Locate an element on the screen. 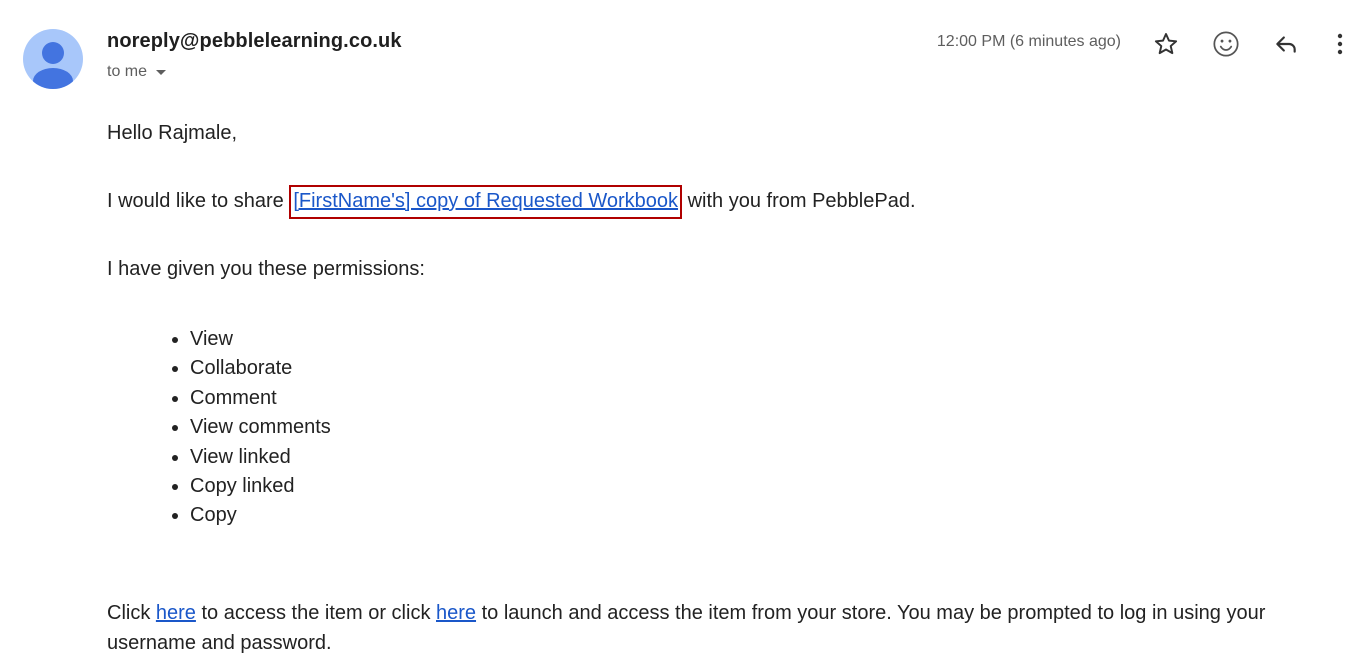 The image size is (1351, 660). footer-text-1: Click is located at coordinates (131, 613).